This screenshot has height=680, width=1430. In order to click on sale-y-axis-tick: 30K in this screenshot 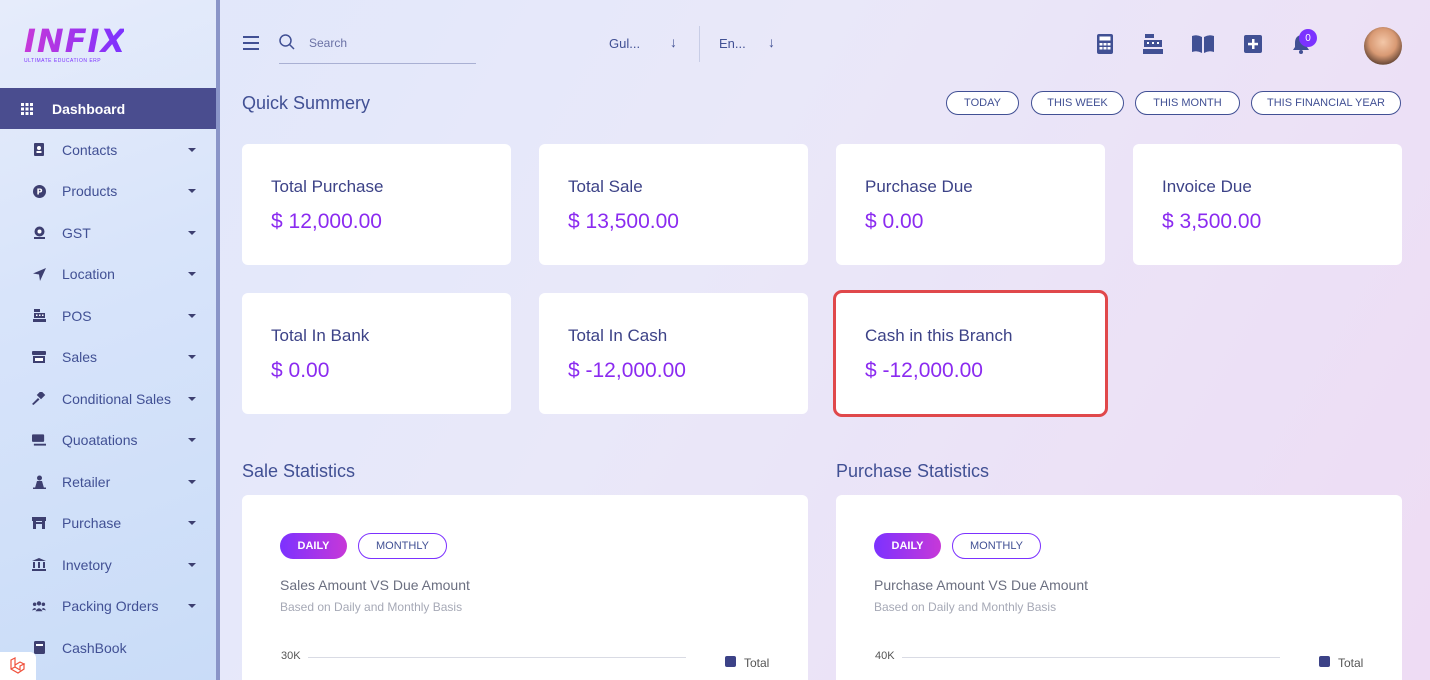, I will do `click(291, 656)`.